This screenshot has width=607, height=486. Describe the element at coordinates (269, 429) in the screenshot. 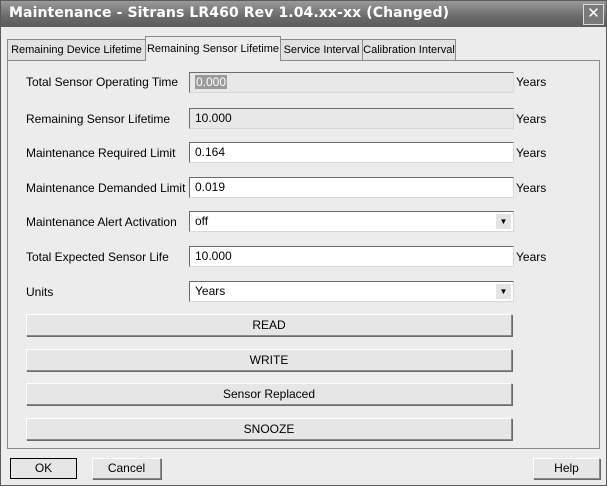

I see `snooze-button: SNOOZE` at that location.